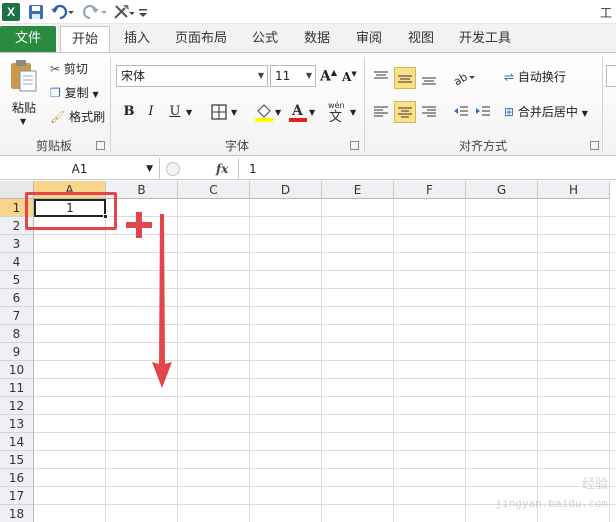 The height and width of the screenshot is (522, 616). Describe the element at coordinates (264, 113) in the screenshot. I see `fill-color-icon` at that location.